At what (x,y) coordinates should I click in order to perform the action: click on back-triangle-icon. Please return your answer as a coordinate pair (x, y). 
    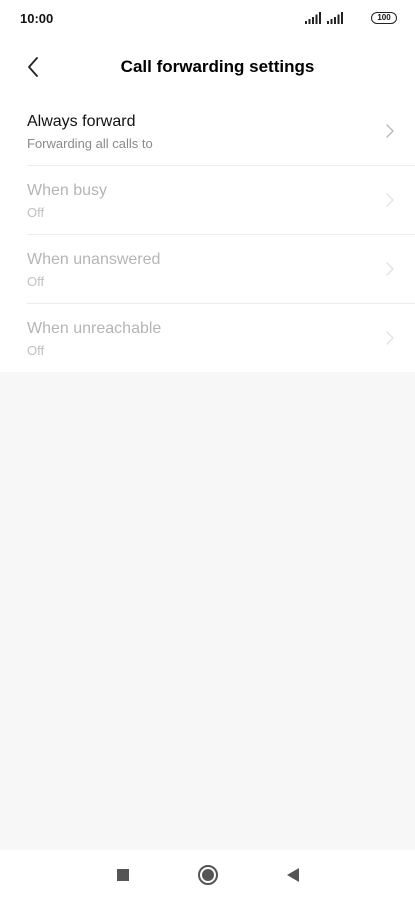
    Looking at the image, I should click on (293, 875).